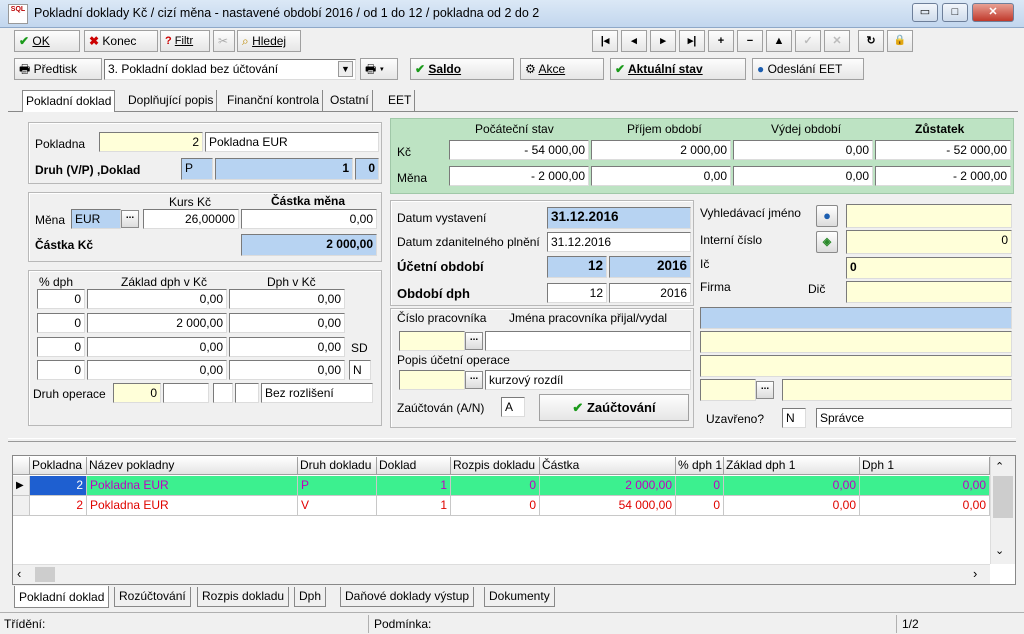 The height and width of the screenshot is (634, 1024). What do you see at coordinates (513, 407) in the screenshot?
I see `zauctovan-field: A` at bounding box center [513, 407].